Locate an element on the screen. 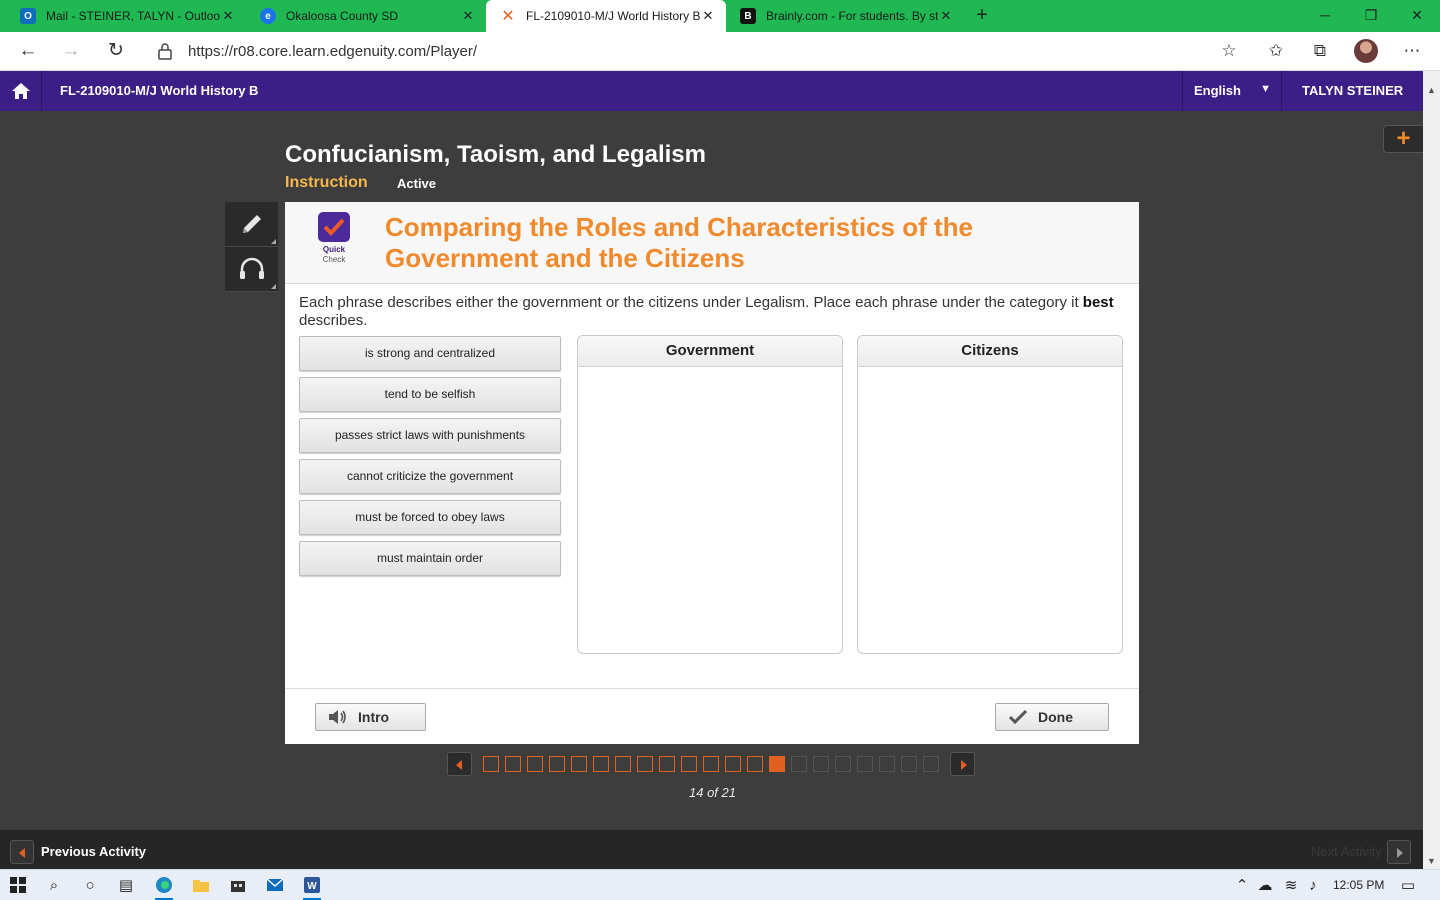  draggable-option: must maintain order is located at coordinates (430, 558).